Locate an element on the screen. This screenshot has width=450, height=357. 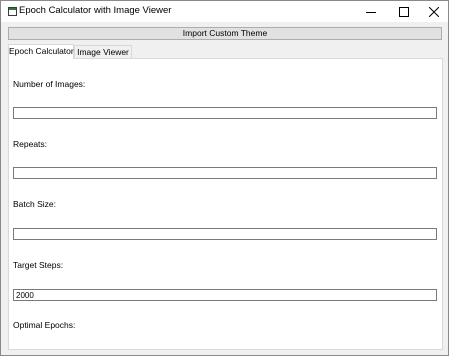
minimize-button is located at coordinates (371, 11).